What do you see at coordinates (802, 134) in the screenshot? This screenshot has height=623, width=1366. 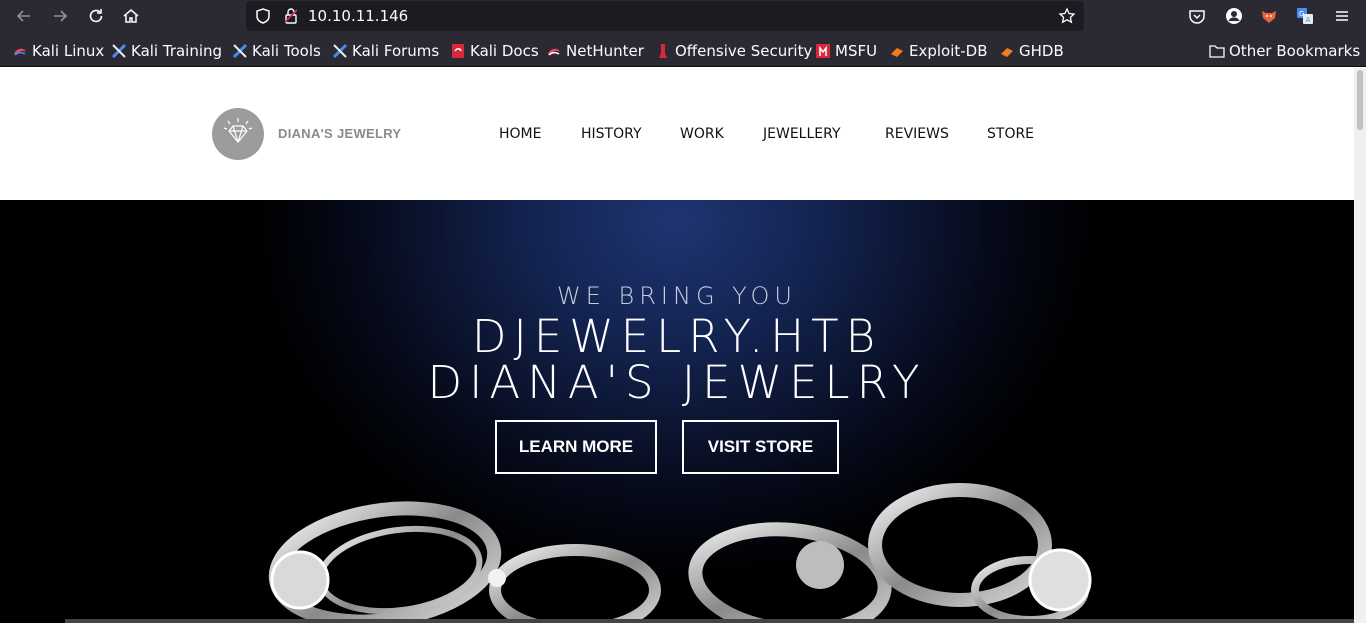 I see `nav-jewellery: JEWELLERY` at bounding box center [802, 134].